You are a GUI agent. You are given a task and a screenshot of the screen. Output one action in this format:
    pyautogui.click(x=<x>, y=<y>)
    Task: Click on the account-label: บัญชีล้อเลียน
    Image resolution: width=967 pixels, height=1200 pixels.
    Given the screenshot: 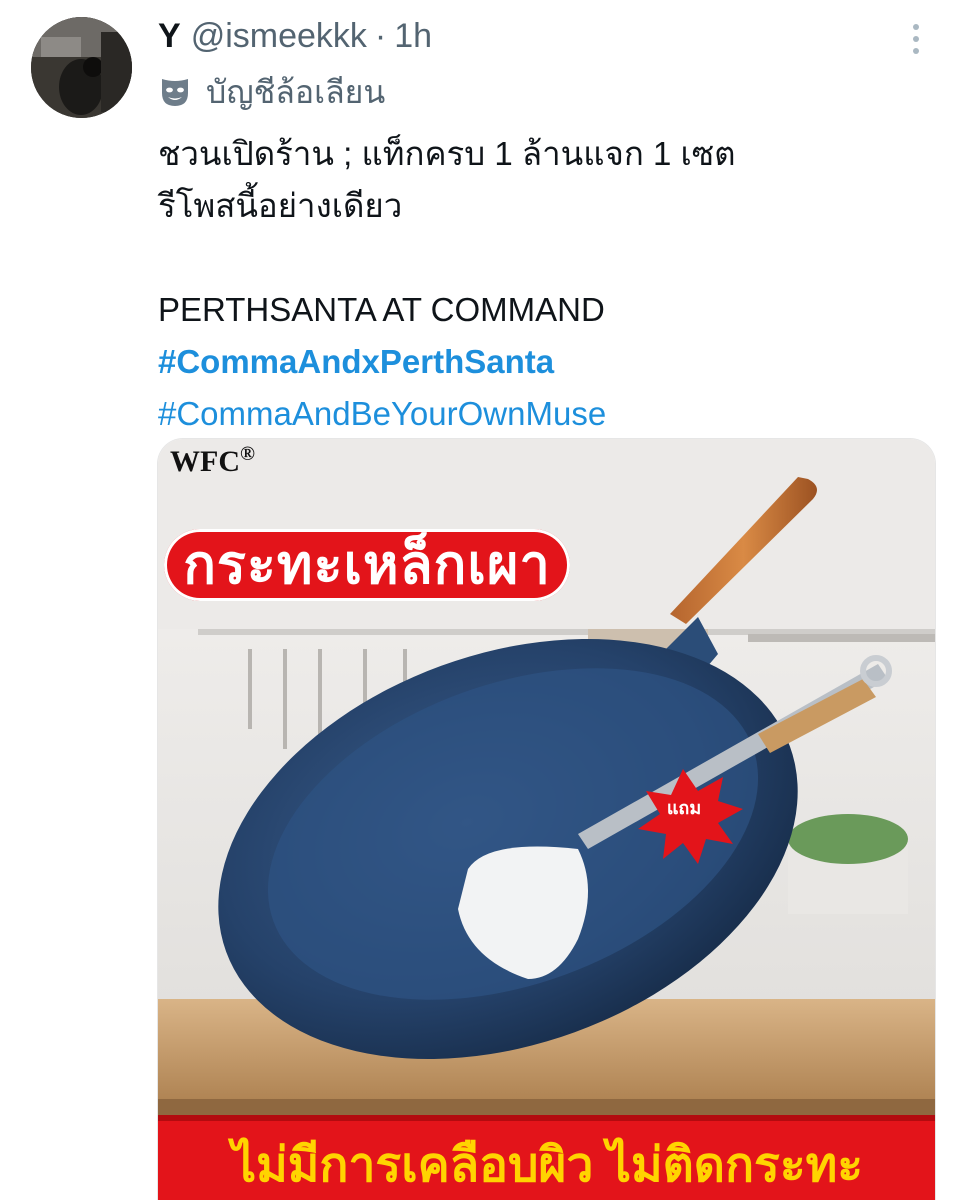 What is the action you would take?
    pyautogui.click(x=271, y=92)
    